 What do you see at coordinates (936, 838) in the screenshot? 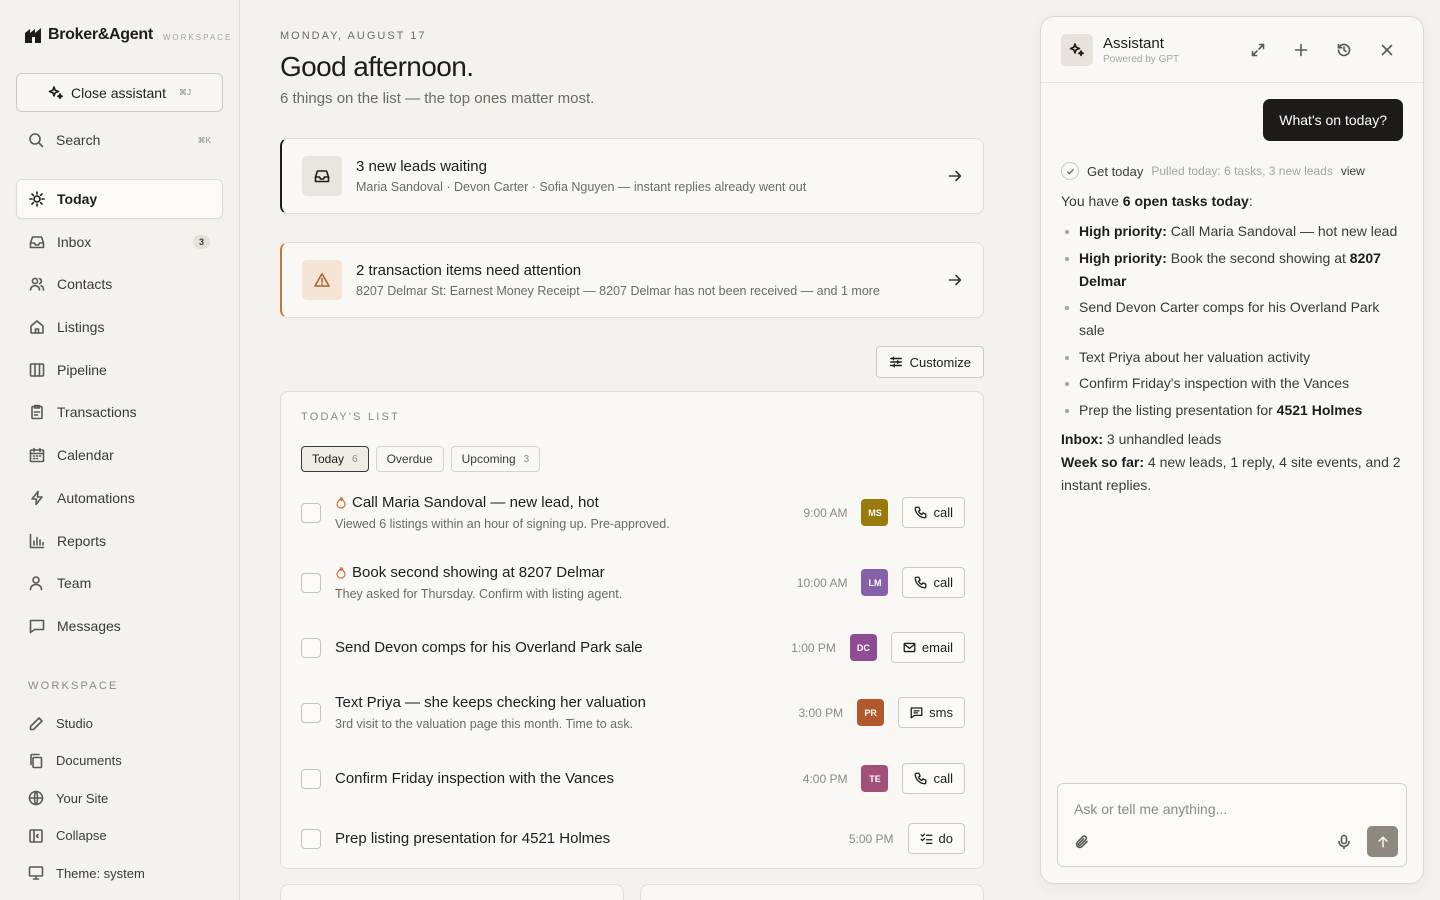
I see `do-button: do` at bounding box center [936, 838].